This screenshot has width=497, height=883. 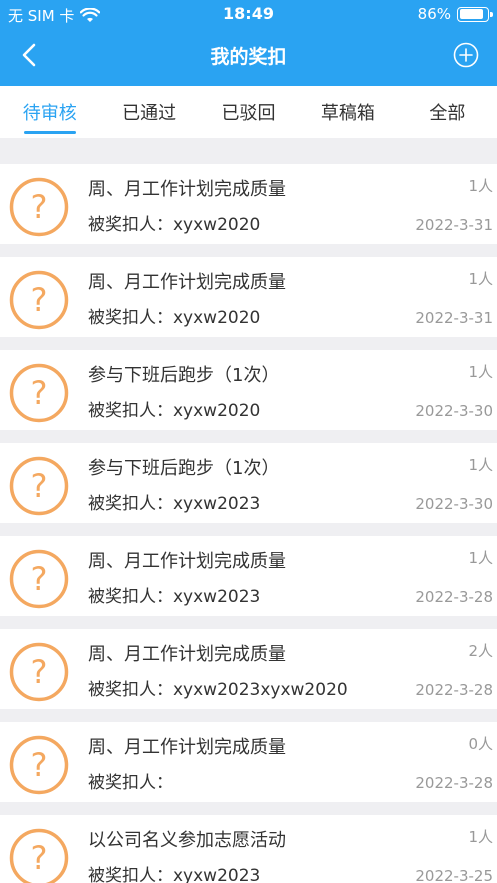 I want to click on nav-bar: 我的奖扣, so click(x=248, y=56).